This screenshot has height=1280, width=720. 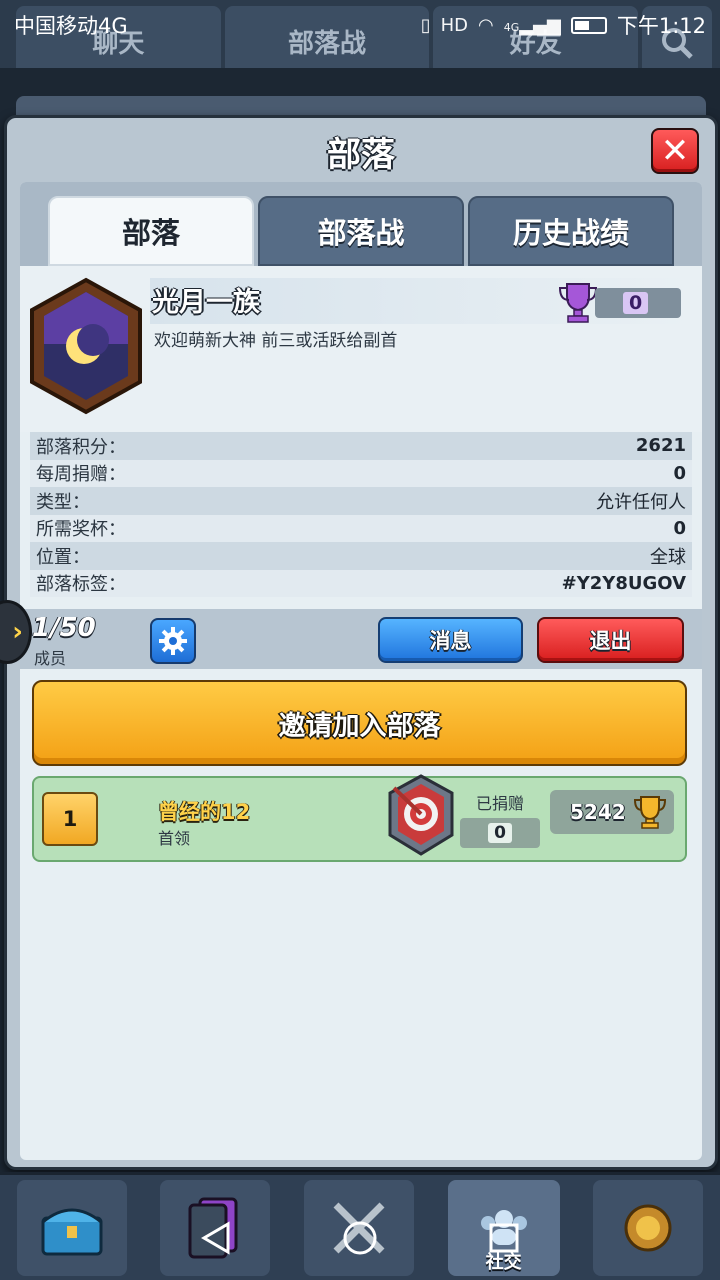 What do you see at coordinates (70, 819) in the screenshot?
I see `member-rank: 1` at bounding box center [70, 819].